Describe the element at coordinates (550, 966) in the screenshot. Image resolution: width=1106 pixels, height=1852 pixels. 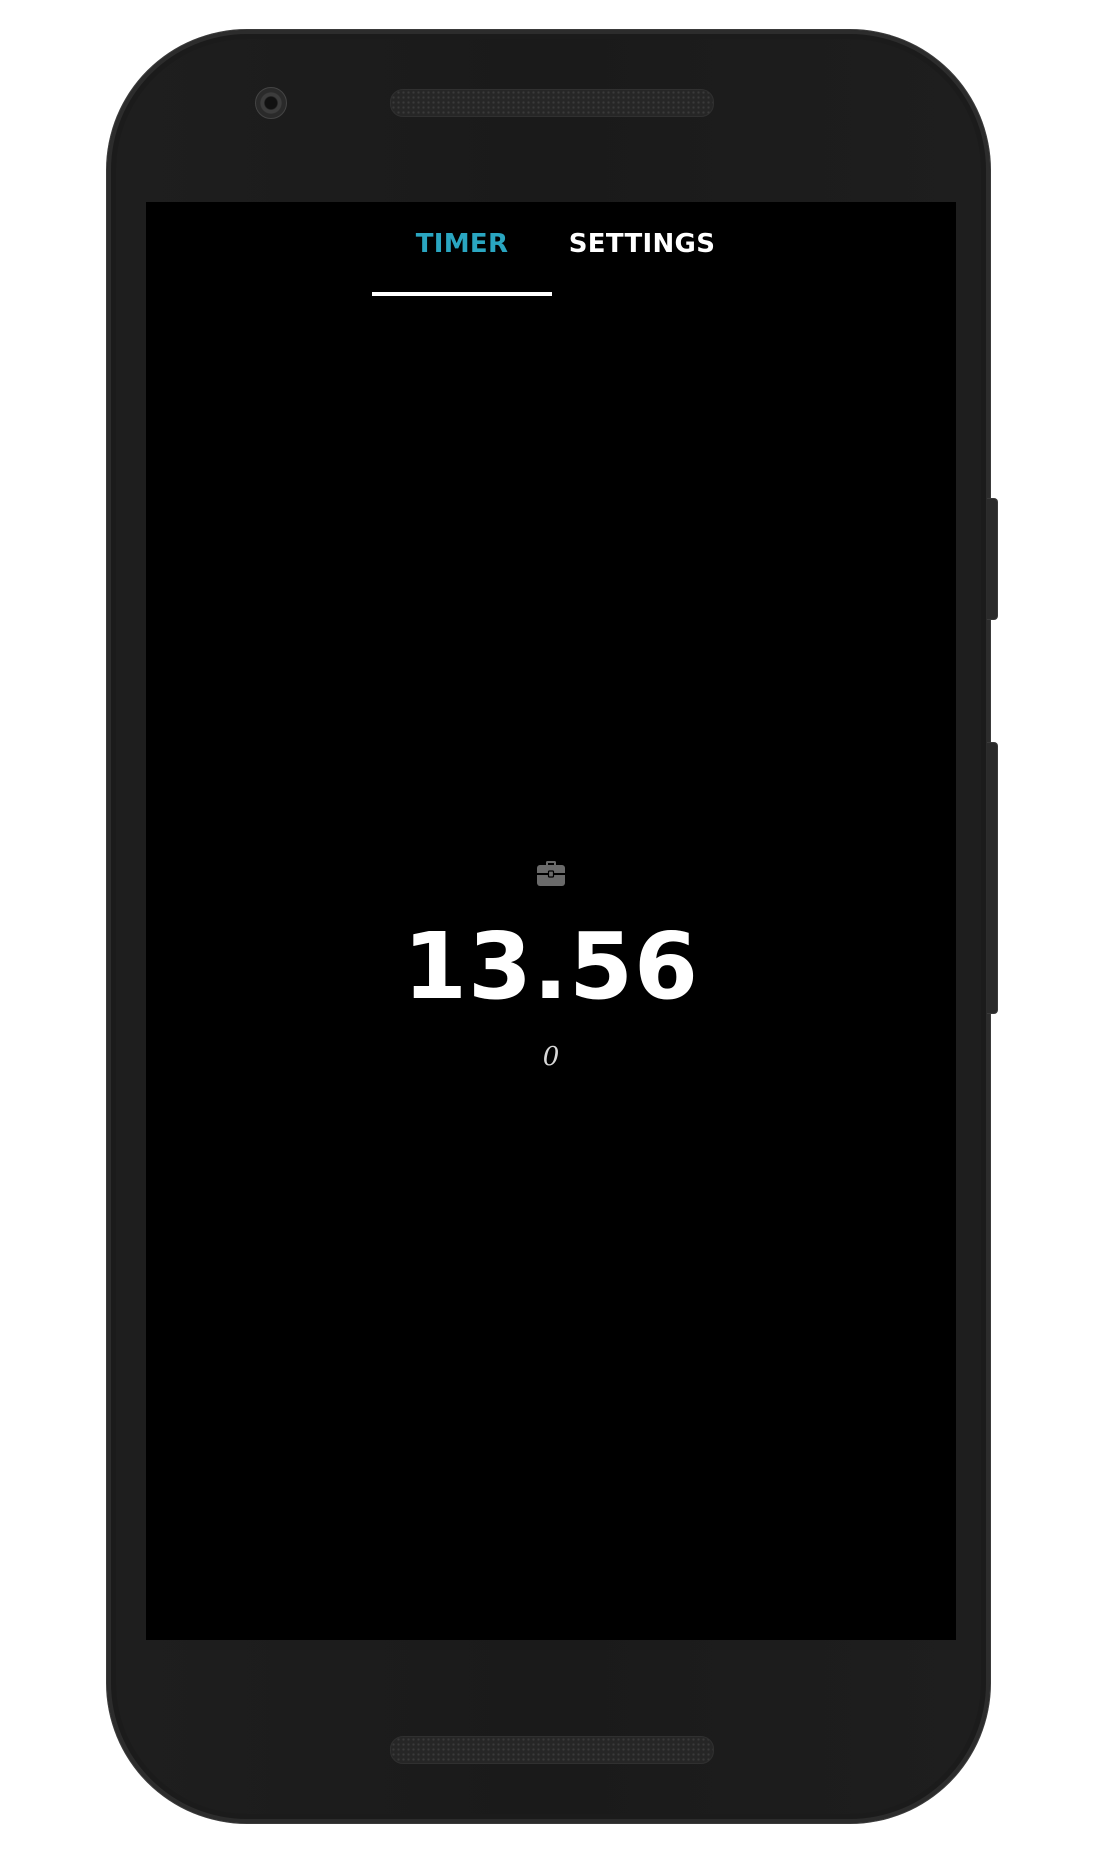
I see `timer-value: 13.56` at that location.